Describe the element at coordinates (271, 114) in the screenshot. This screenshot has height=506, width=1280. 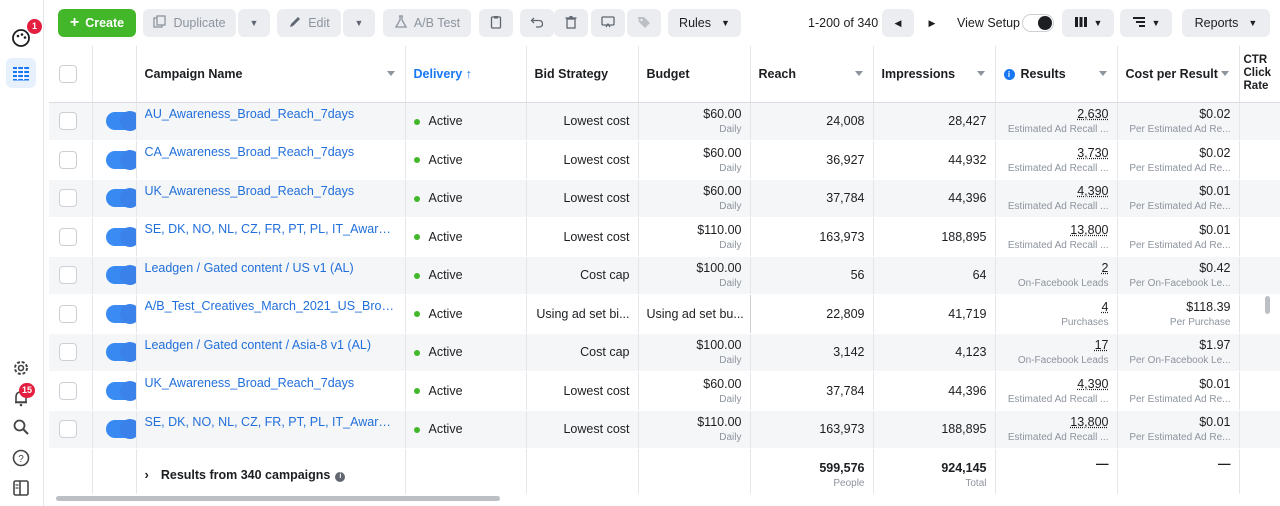
I see `campaign-name-link: AU_Awareness_Broad_Reach_7days` at that location.